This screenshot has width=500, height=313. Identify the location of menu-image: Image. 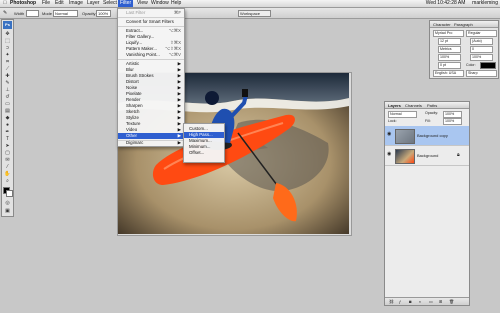
(76, 3).